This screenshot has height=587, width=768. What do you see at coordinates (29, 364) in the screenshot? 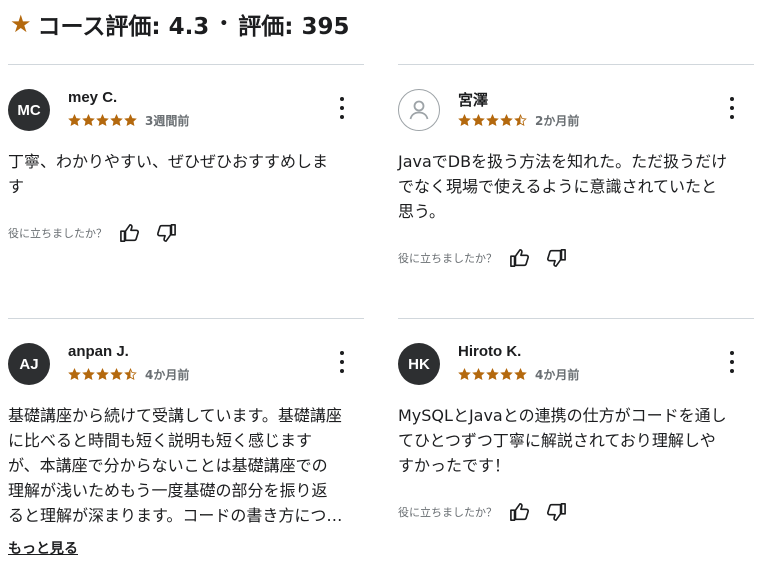
I see `avatar: AJ` at bounding box center [29, 364].